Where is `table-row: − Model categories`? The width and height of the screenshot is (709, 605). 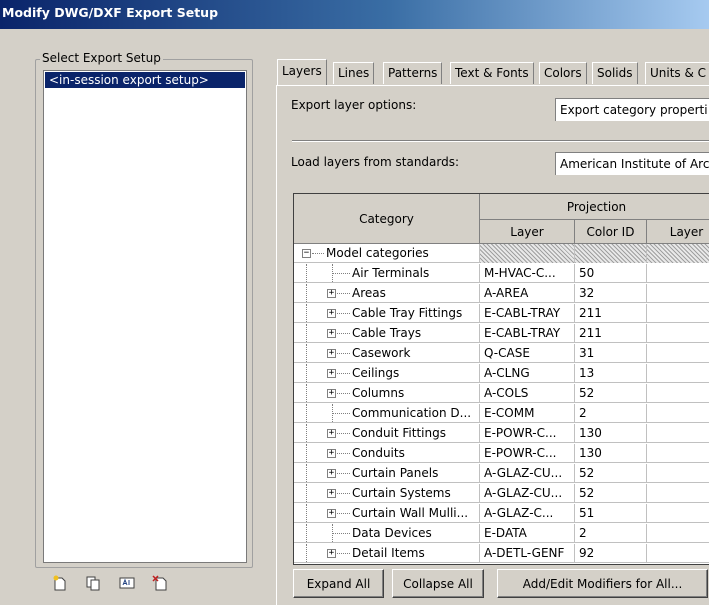
table-row: − Model categories is located at coordinates (501, 253).